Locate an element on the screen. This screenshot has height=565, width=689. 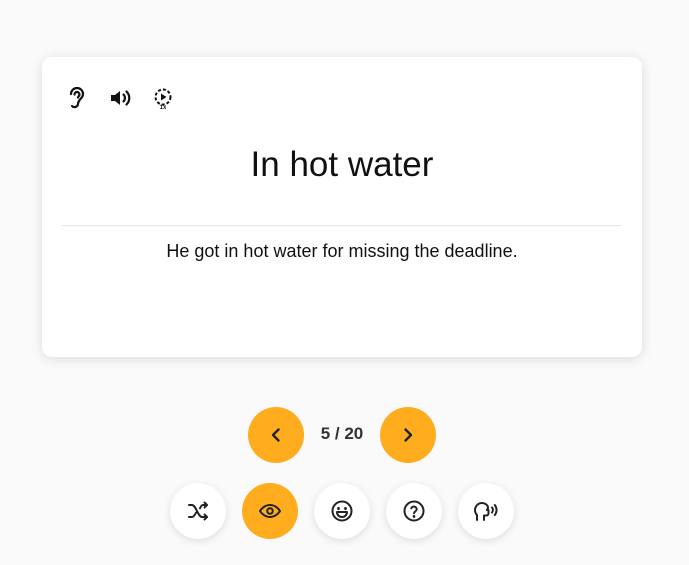
eye-icon is located at coordinates (270, 511).